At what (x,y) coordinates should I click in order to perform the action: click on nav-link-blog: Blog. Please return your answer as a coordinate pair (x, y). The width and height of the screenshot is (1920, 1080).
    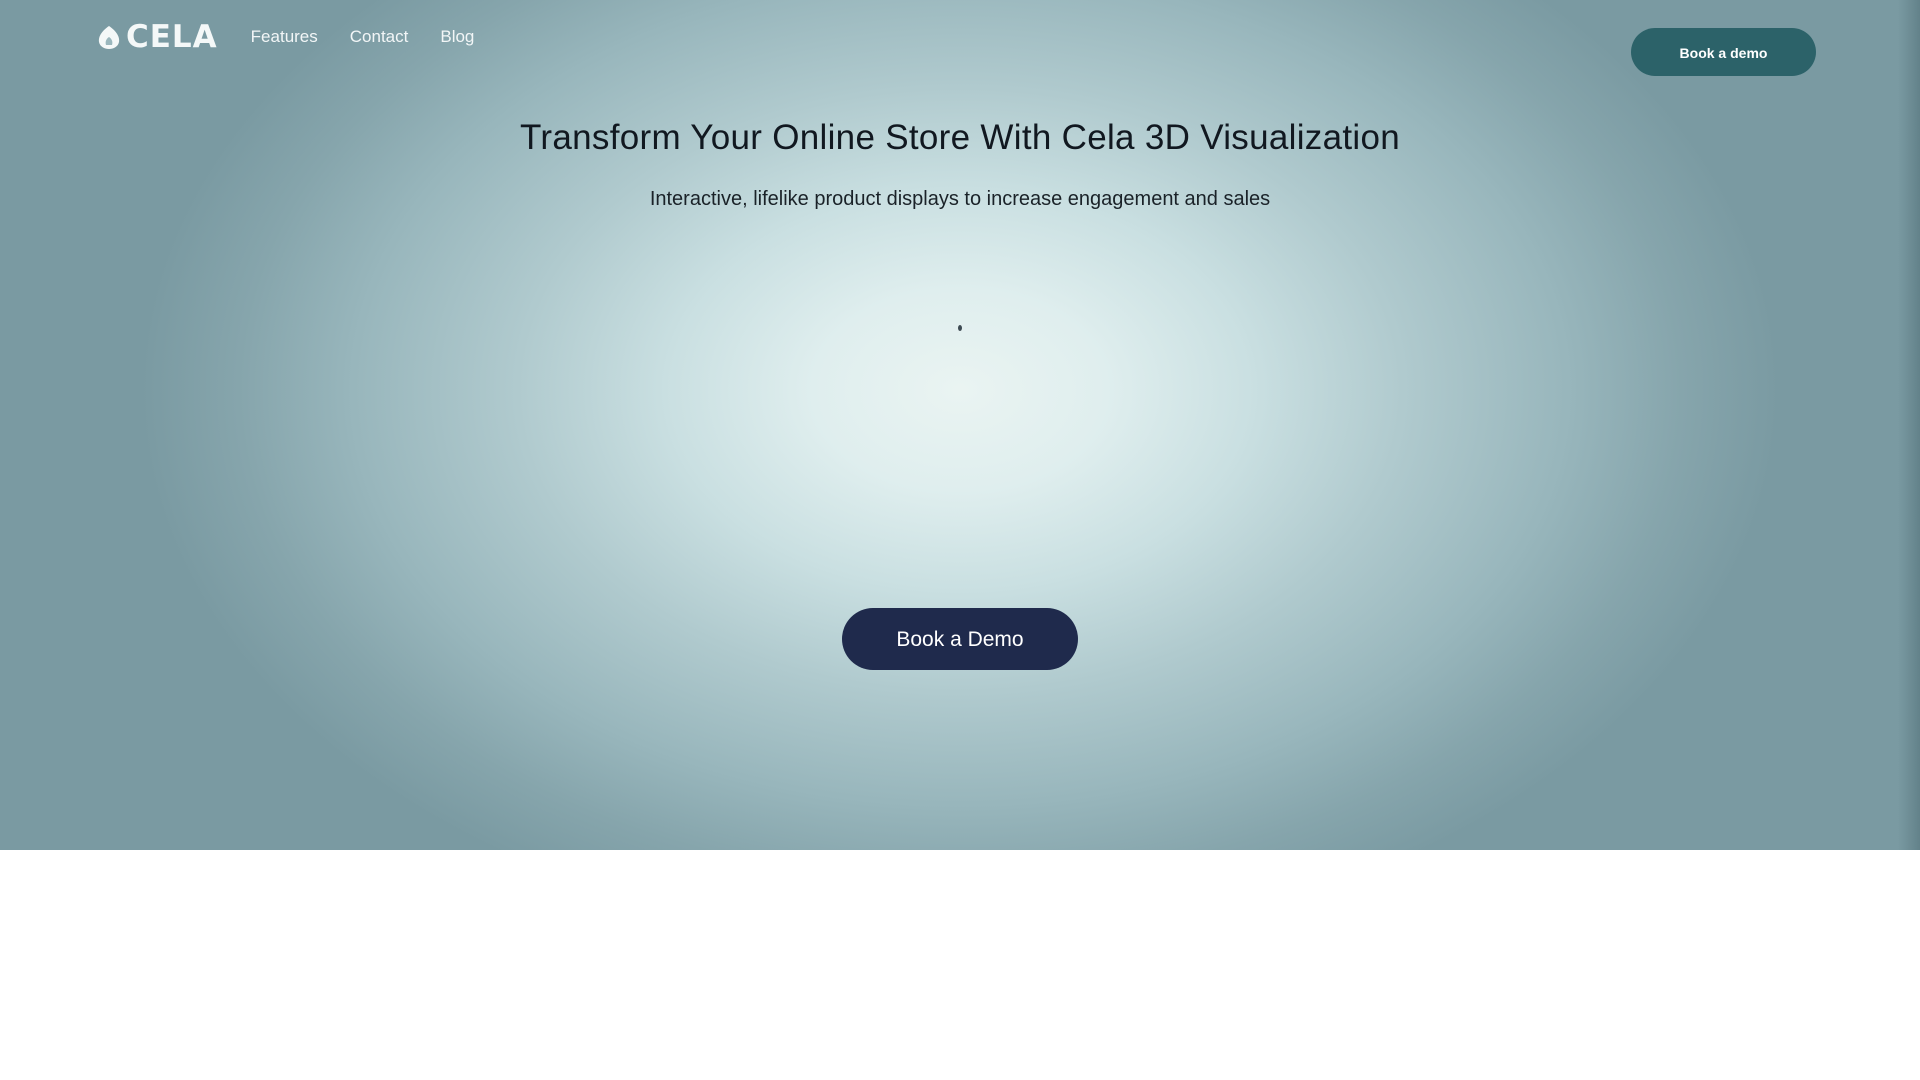
    Looking at the image, I should click on (457, 37).